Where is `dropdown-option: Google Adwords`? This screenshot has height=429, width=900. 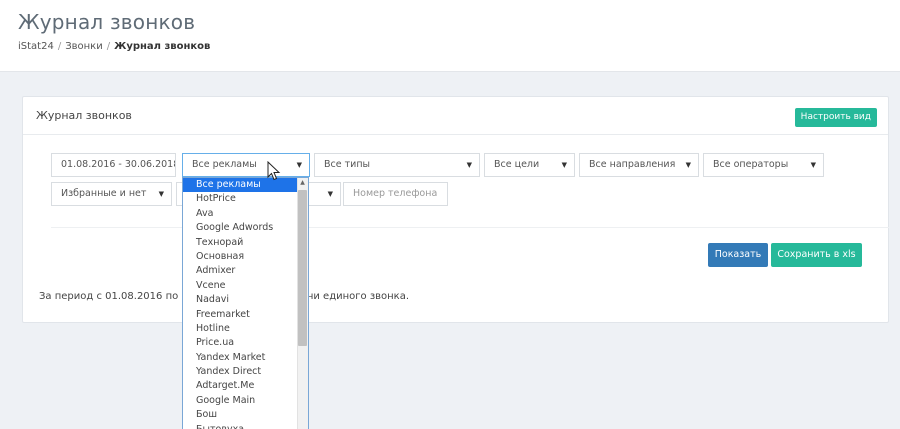
dropdown-option: Google Adwords is located at coordinates (245, 228).